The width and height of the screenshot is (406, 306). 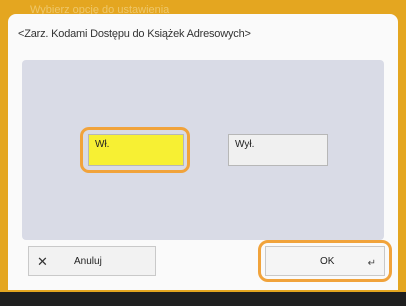 I want to click on footer-bar, so click(x=203, y=299).